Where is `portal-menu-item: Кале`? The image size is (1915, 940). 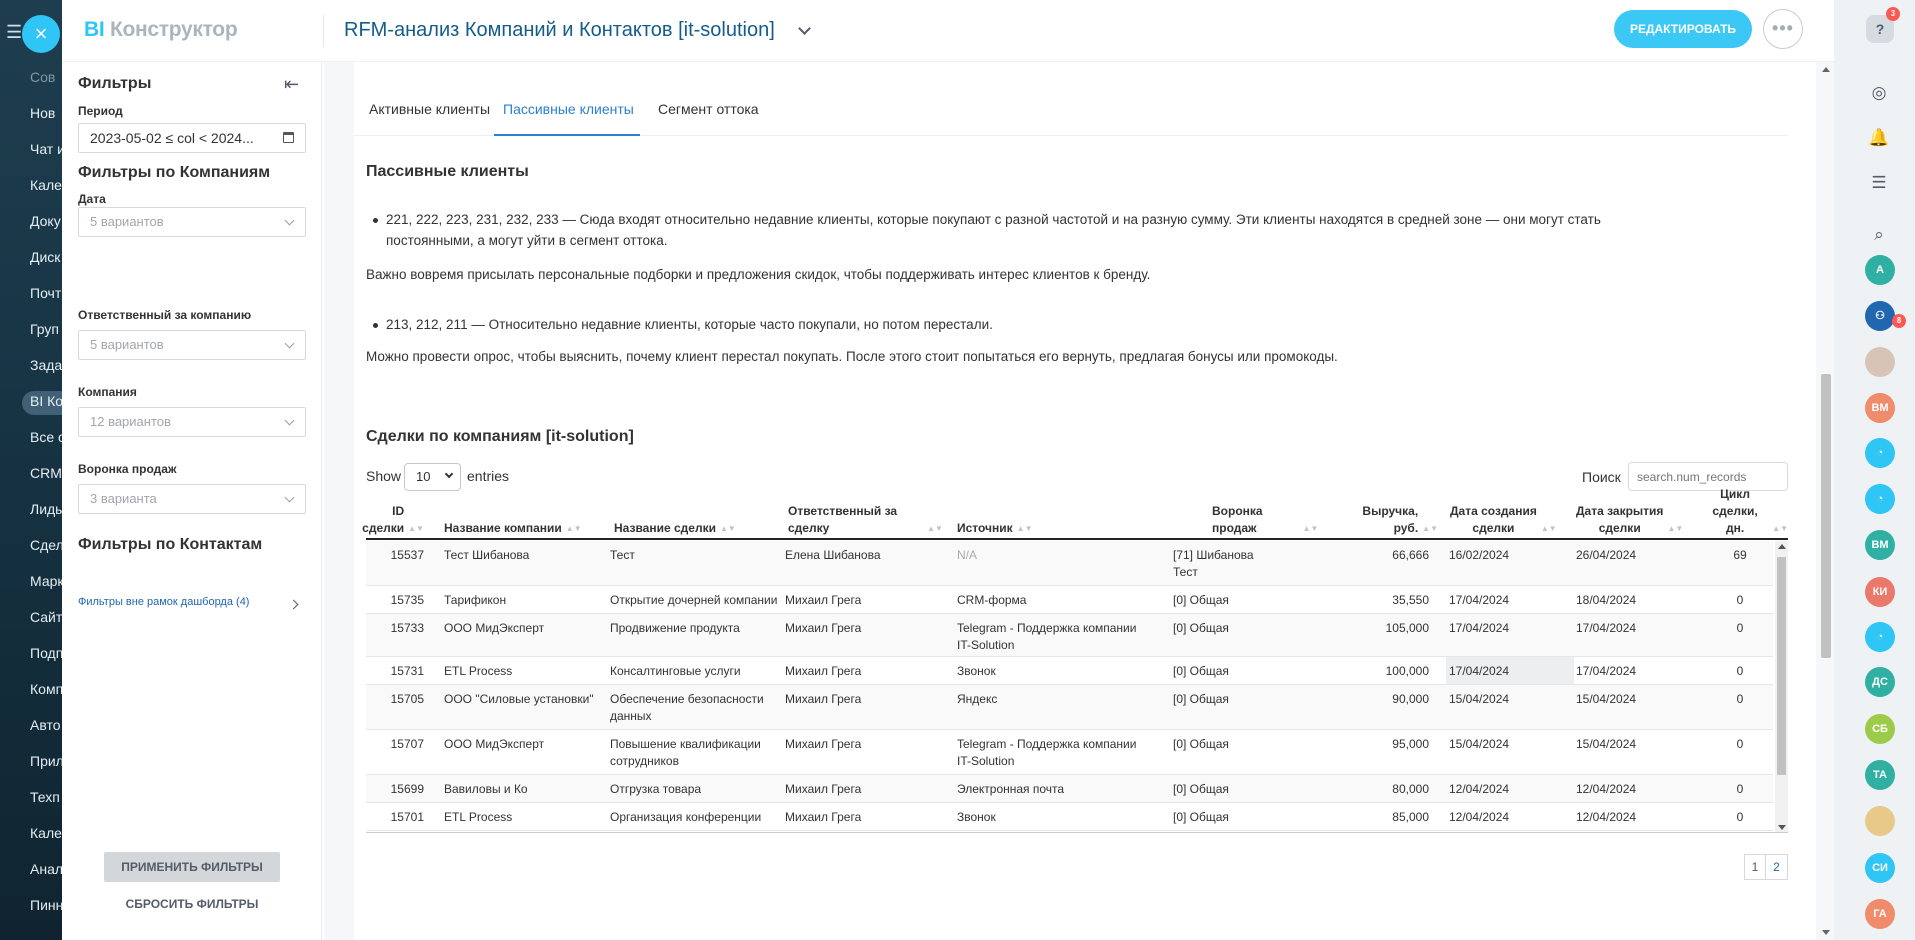
portal-menu-item: Кале is located at coordinates (46, 833).